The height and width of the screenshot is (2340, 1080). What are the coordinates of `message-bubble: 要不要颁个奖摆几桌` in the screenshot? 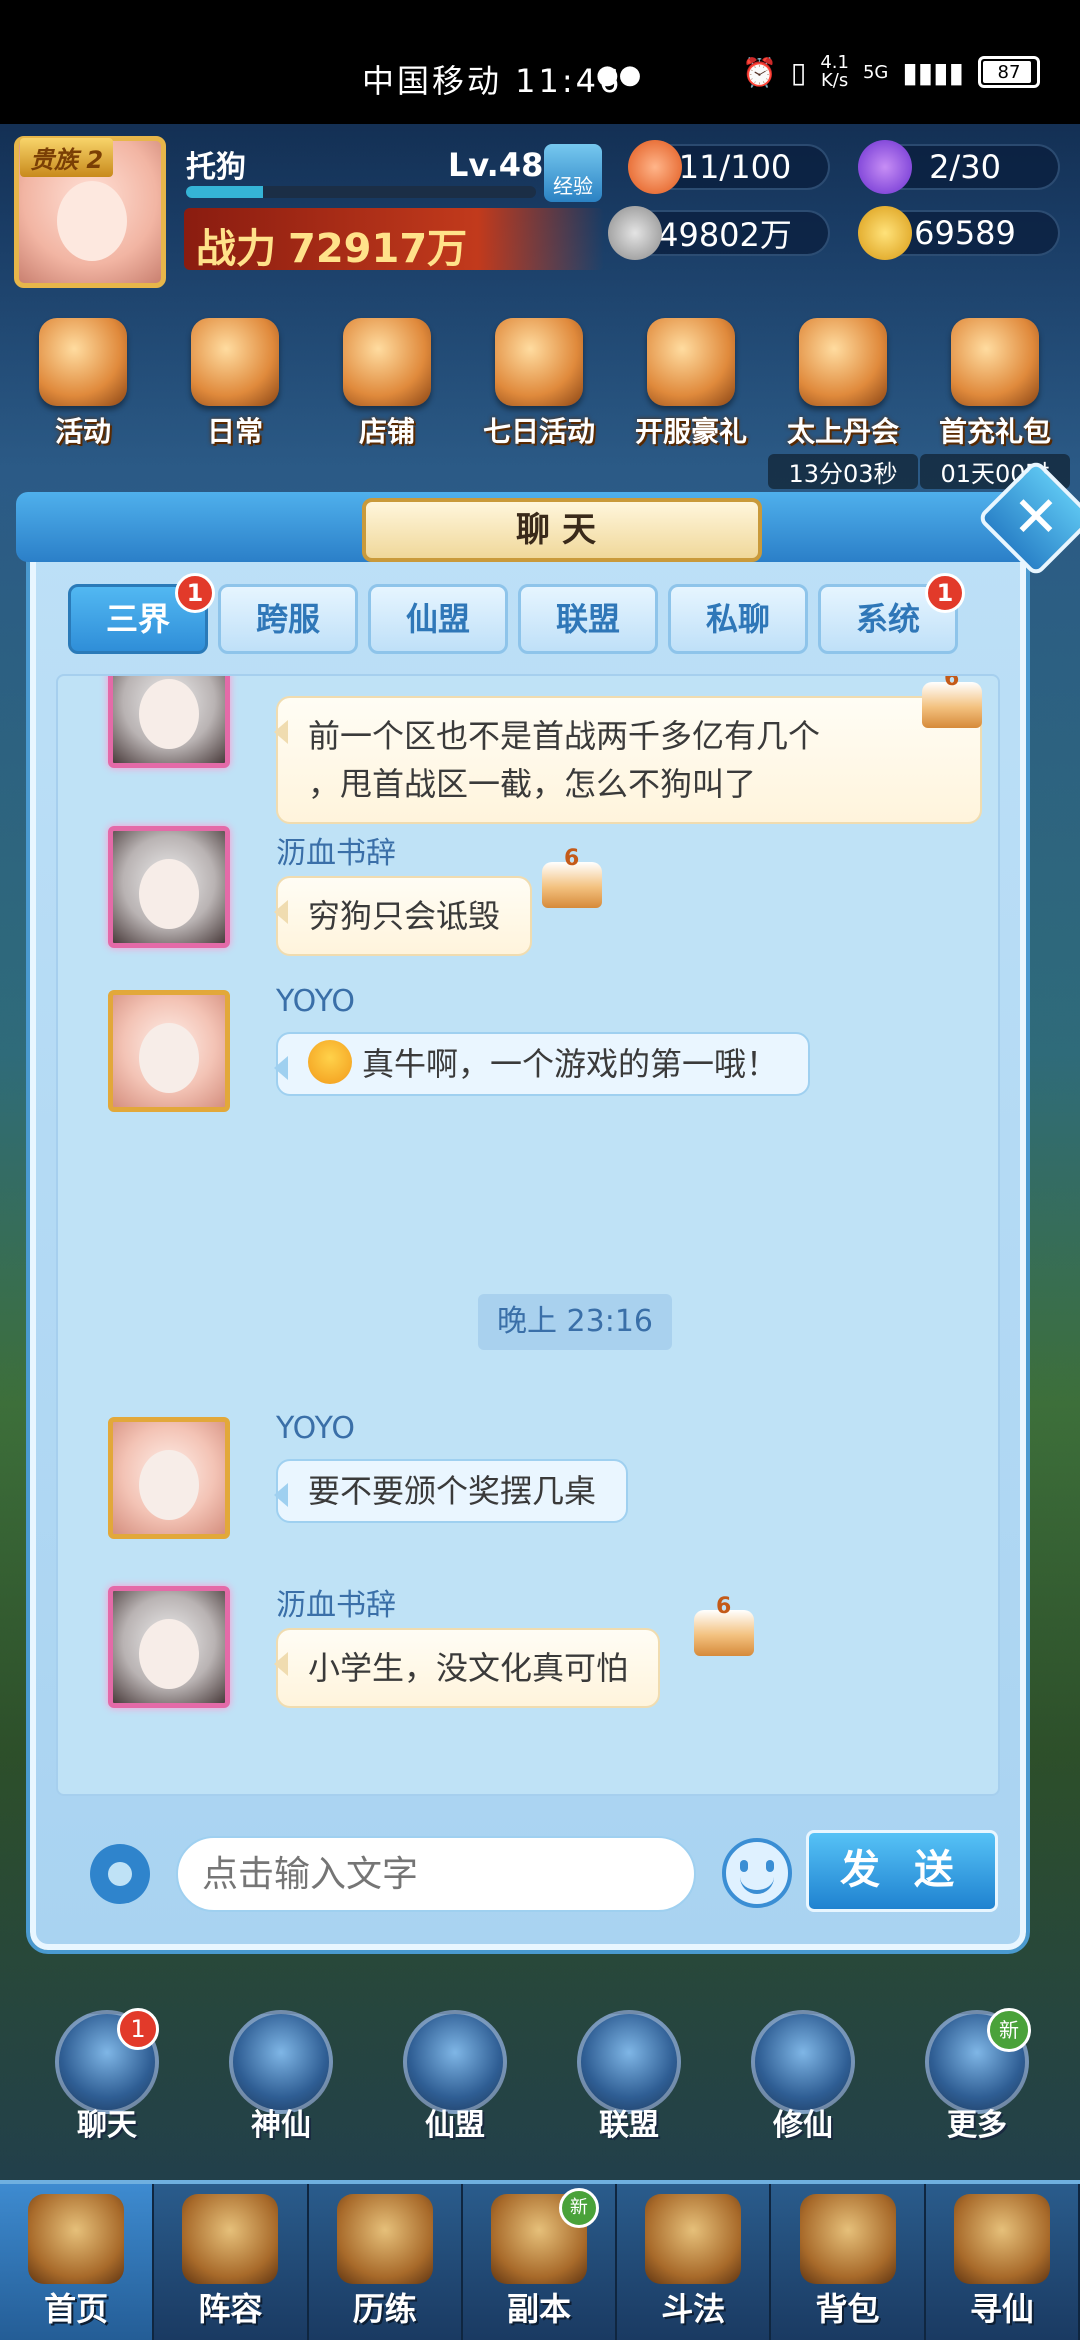 It's located at (451, 1491).